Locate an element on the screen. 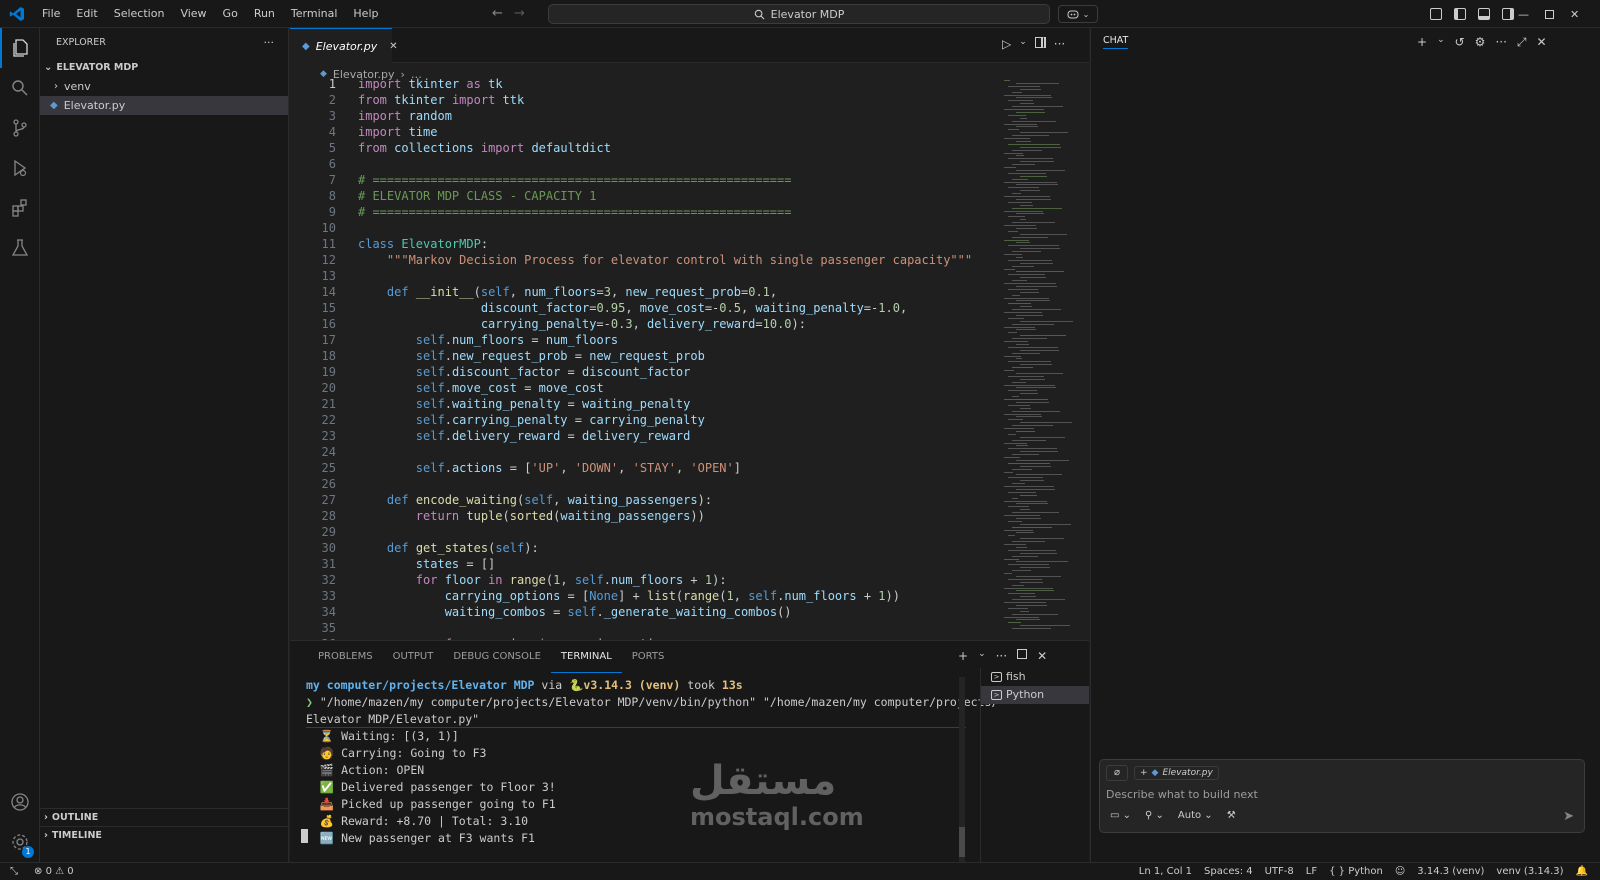 The width and height of the screenshot is (1600, 880). terminal-instance-python: > Python is located at coordinates (1035, 695).